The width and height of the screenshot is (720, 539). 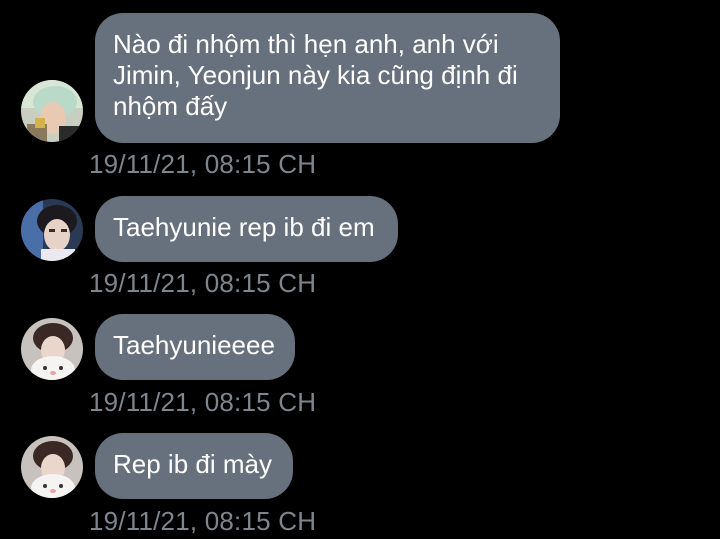 What do you see at coordinates (246, 229) in the screenshot?
I see `message-bubble: Taehyunie rep ib đi em` at bounding box center [246, 229].